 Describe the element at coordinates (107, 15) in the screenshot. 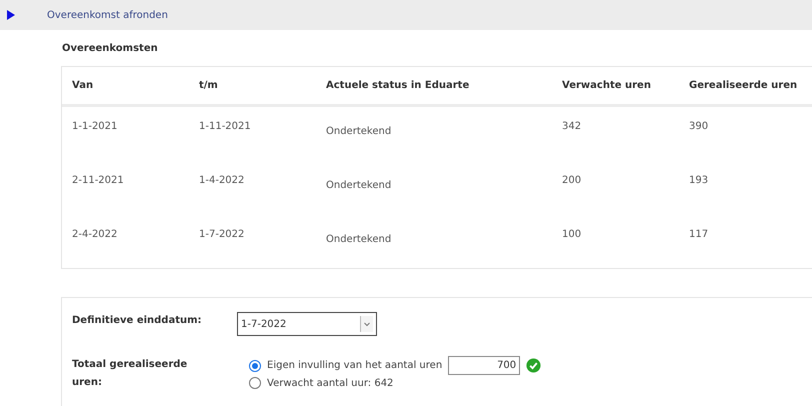

I see `section-title: Overeenkomst afronden` at that location.